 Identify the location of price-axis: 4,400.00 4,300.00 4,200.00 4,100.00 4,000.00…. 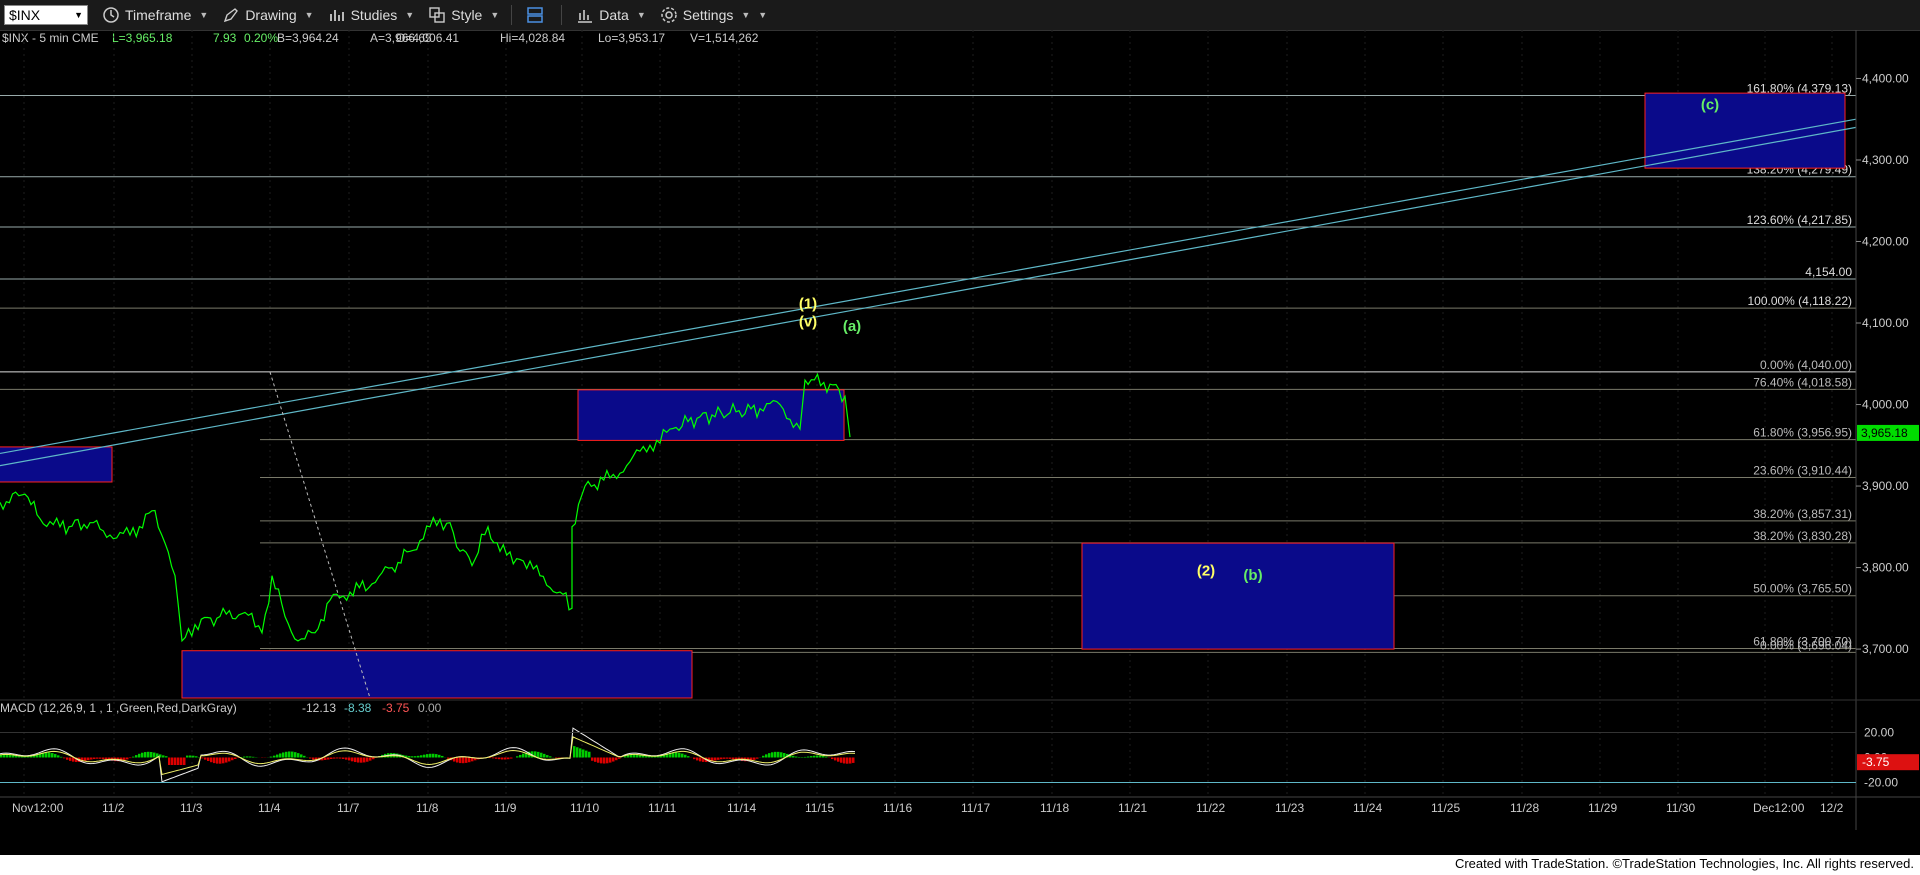
(1887, 430).